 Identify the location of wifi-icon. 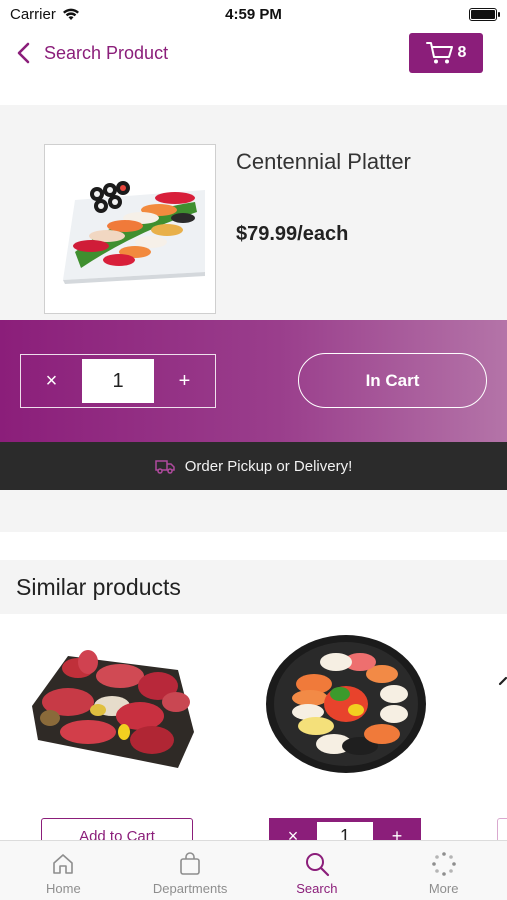
(70, 14).